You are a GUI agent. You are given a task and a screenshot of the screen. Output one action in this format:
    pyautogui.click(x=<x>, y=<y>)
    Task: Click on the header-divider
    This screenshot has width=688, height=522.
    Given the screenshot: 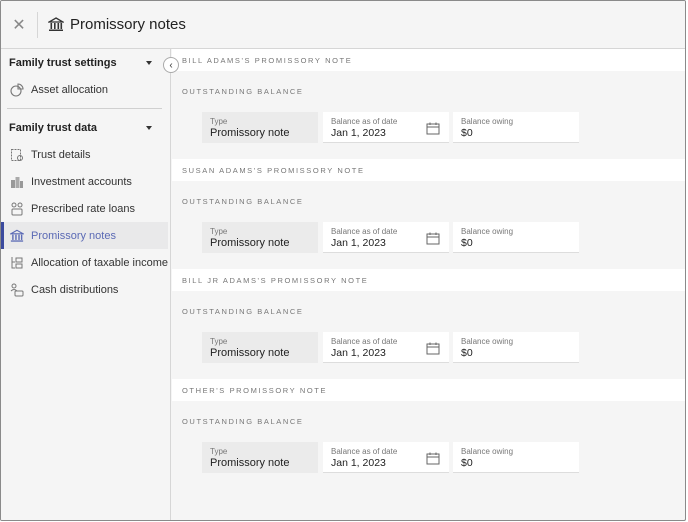 What is the action you would take?
    pyautogui.click(x=37, y=24)
    